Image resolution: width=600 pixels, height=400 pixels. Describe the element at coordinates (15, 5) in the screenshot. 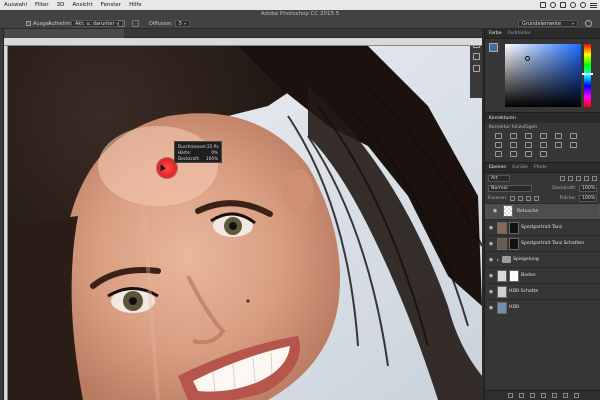

I see `menu-auswahl: Auswahl` at that location.